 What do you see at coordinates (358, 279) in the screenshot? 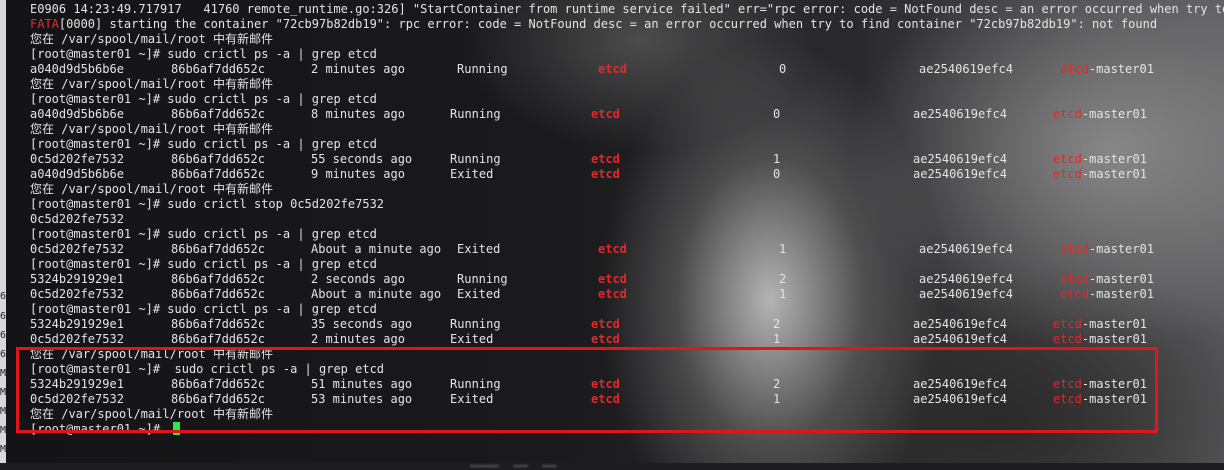
I see `created-time: 2 seconds ago` at bounding box center [358, 279].